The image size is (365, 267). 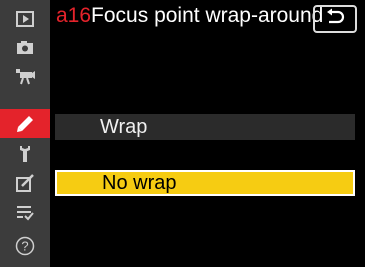 I want to click on camera-icon, so click(x=25, y=47).